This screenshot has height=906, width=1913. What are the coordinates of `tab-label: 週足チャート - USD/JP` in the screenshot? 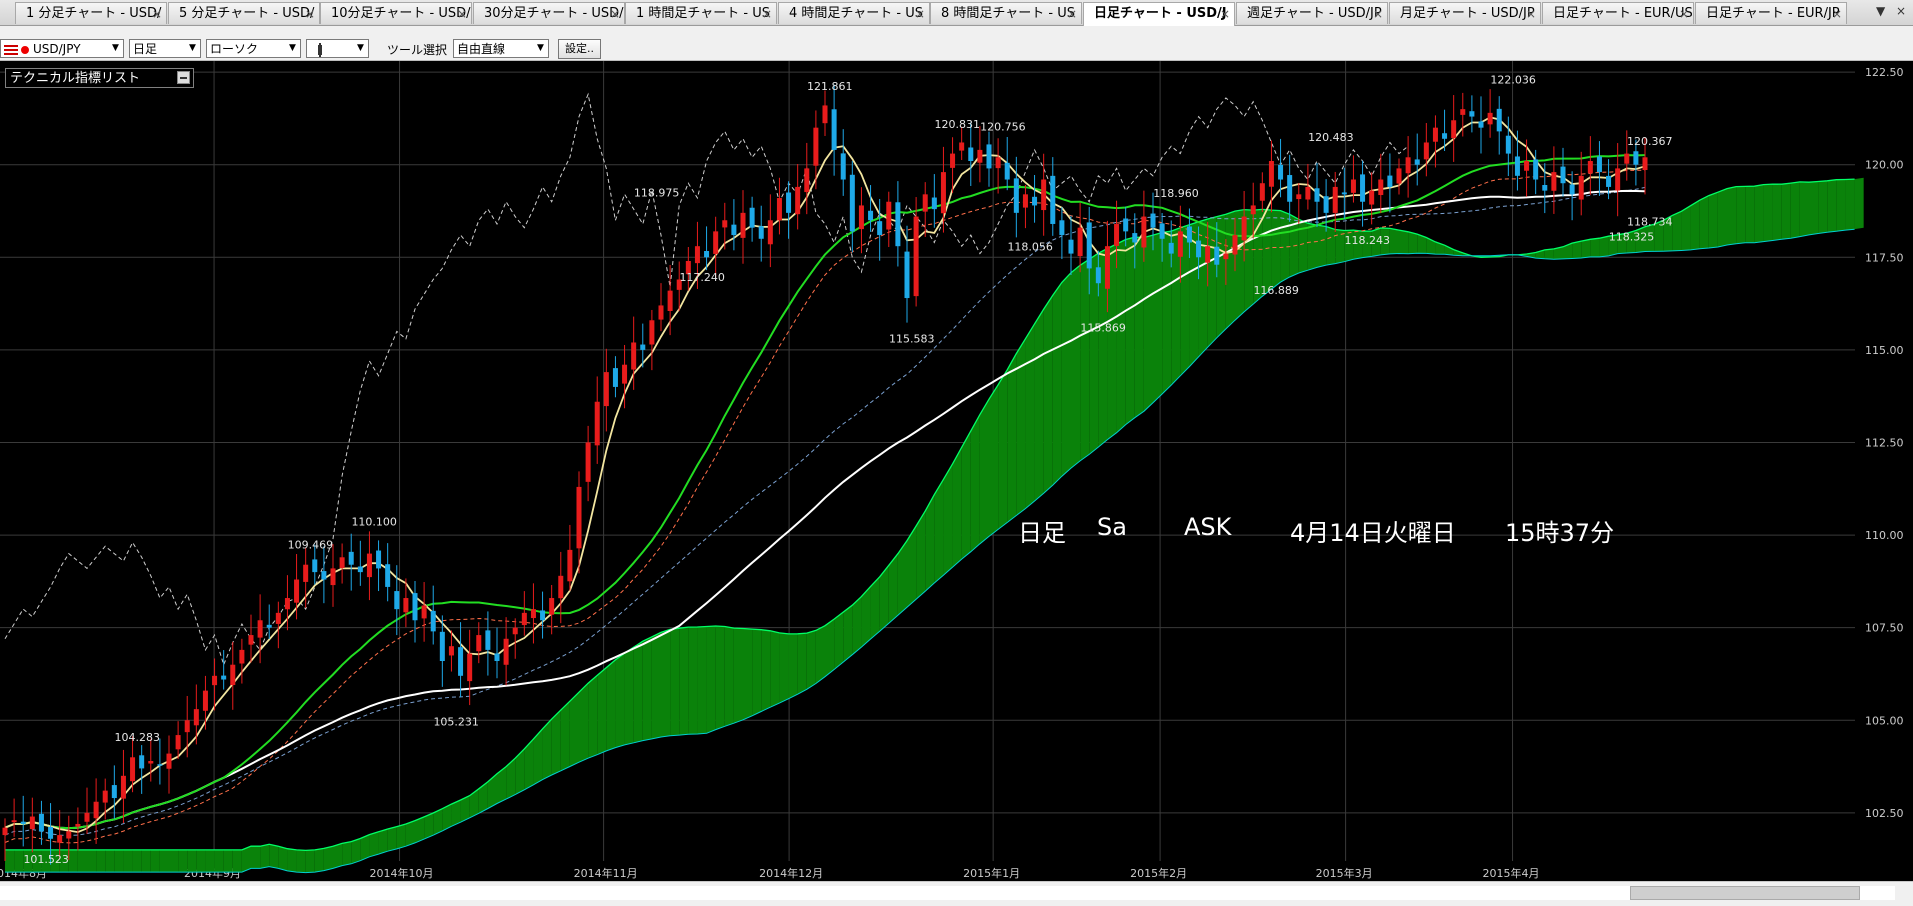 It's located at (1314, 13).